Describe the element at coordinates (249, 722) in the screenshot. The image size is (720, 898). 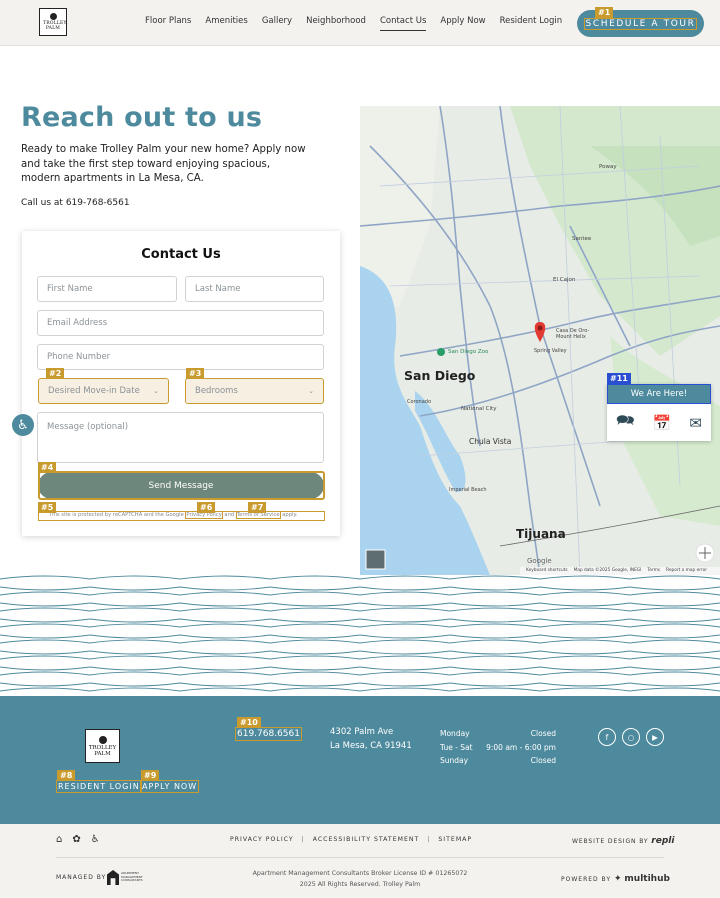
I see `badge-10: #10` at that location.